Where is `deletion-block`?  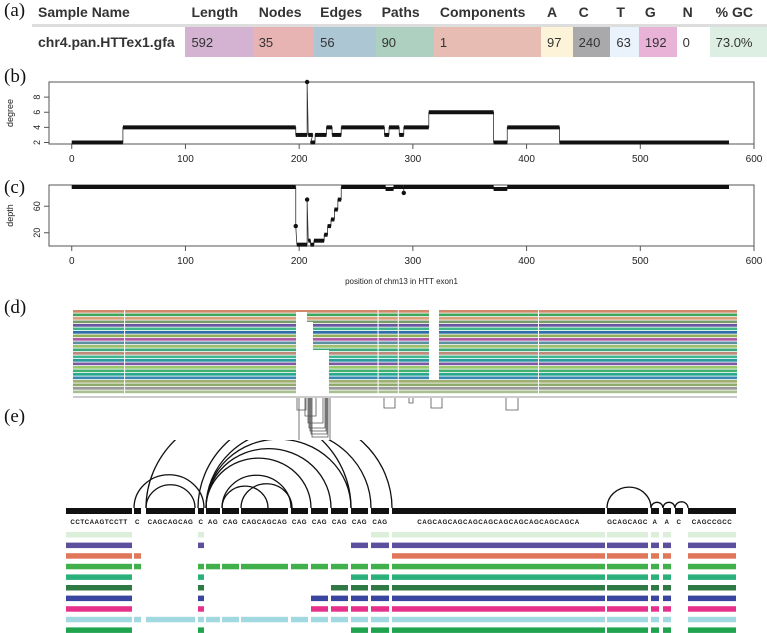 deletion-block is located at coordinates (321, 375).